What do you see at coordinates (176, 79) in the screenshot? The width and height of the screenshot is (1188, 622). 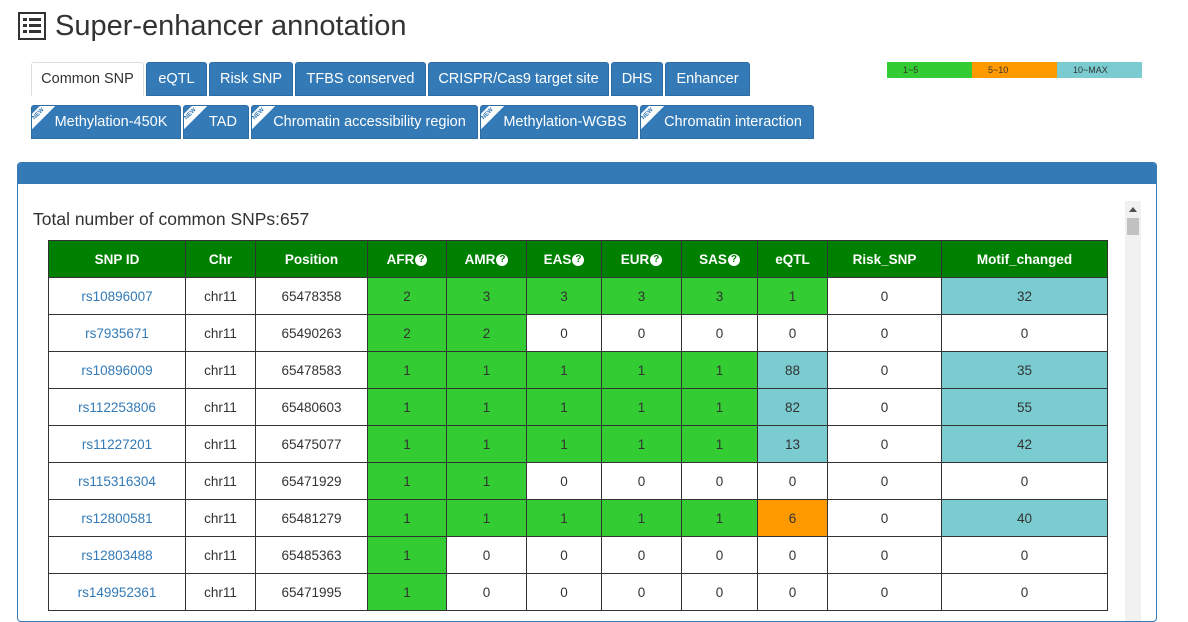 I see `tab-eqtl: eQTL` at bounding box center [176, 79].